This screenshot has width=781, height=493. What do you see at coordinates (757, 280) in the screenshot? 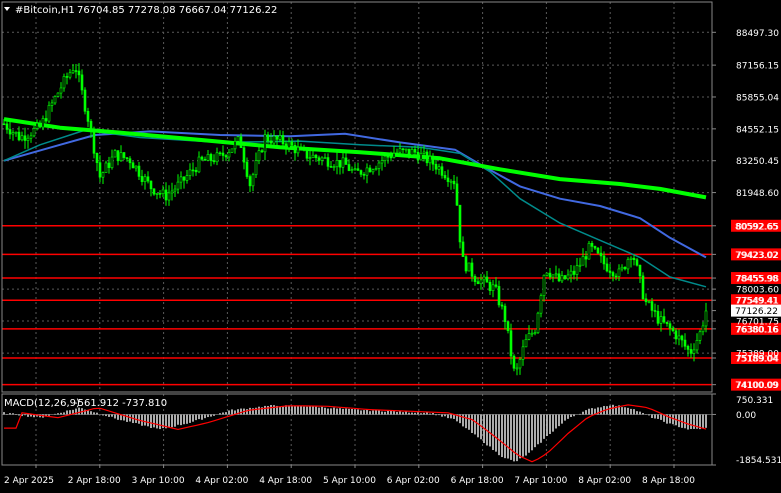
I see `price-tick-label: 78455.98` at bounding box center [757, 280].